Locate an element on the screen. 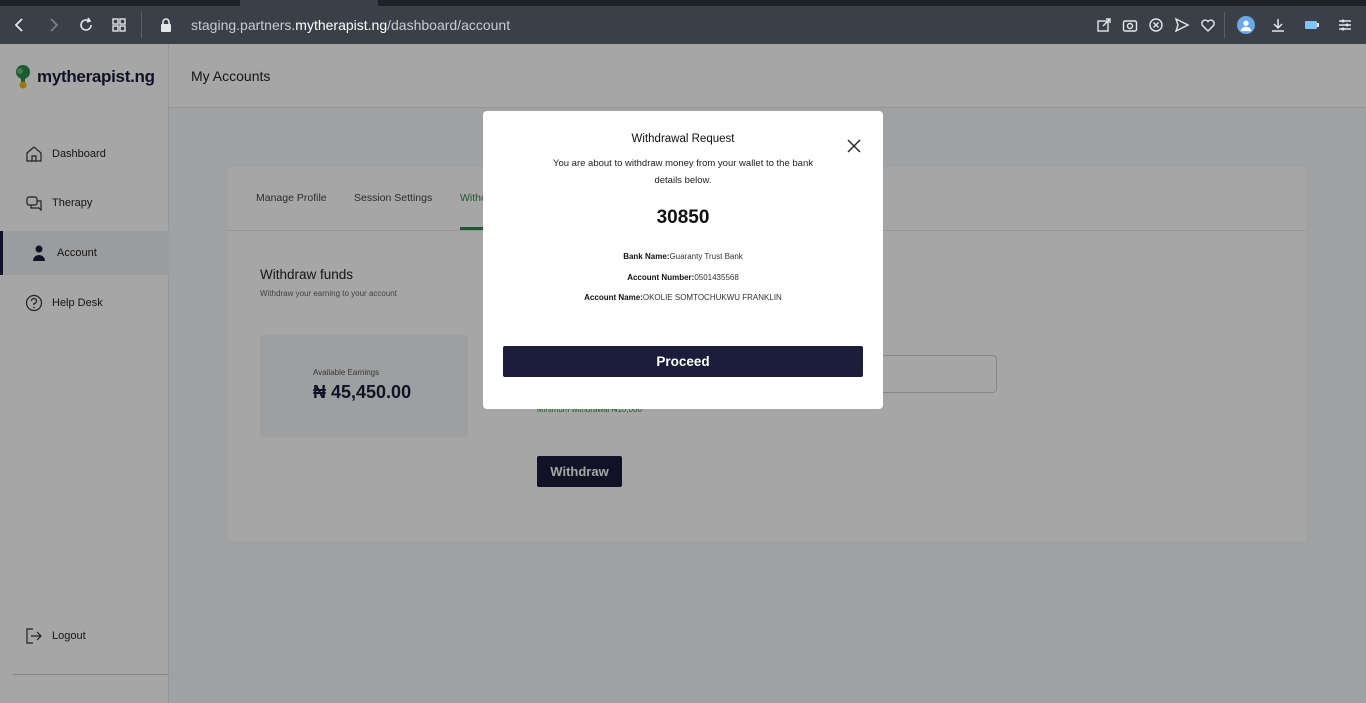  account-name-row: Account Name:OKOLIE SOMTOCHUKWU FRANKLIN is located at coordinates (683, 297).